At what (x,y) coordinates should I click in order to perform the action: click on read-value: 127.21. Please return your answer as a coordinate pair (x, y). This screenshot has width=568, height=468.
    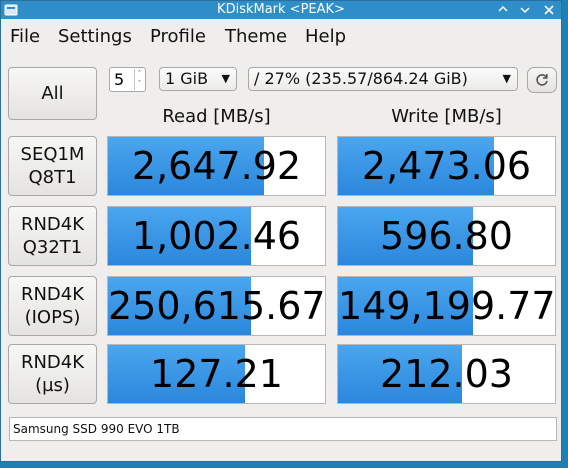
    Looking at the image, I should click on (216, 374).